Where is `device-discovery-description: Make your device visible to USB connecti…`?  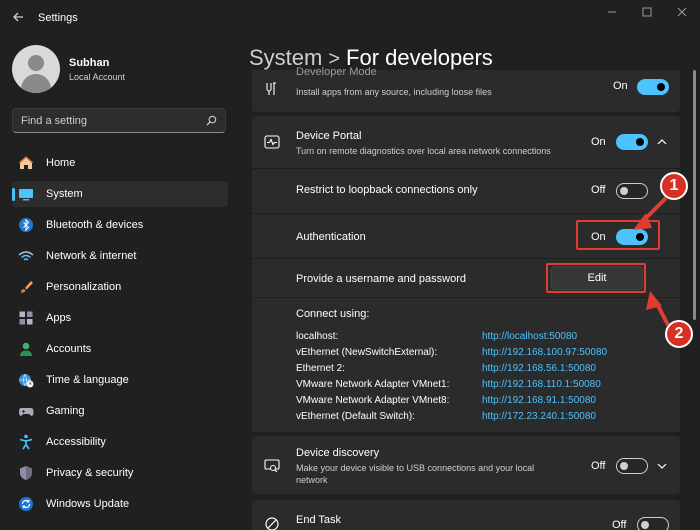
device-discovery-description: Make your device visible to USB connecti… is located at coordinates (415, 474).